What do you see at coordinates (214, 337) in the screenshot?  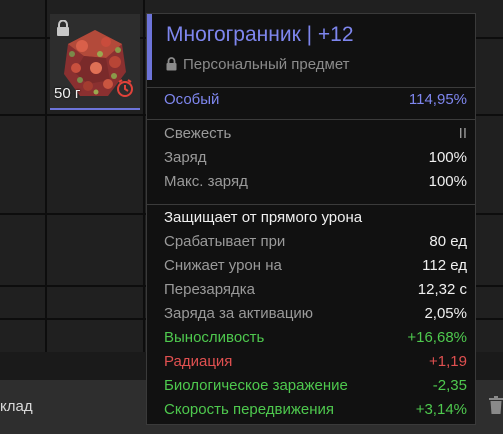 I see `modifier-label: Выносливость` at bounding box center [214, 337].